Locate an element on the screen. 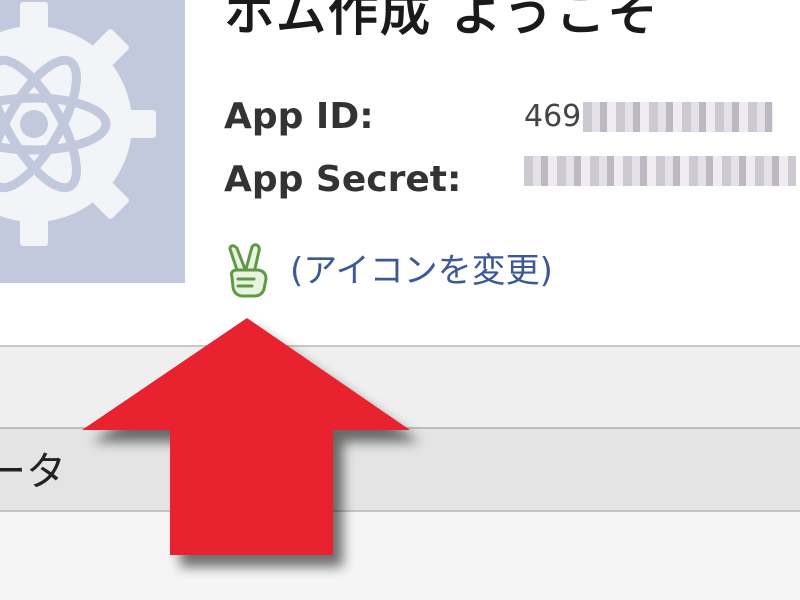 The image size is (800, 600). app-secret-value is located at coordinates (660, 171).